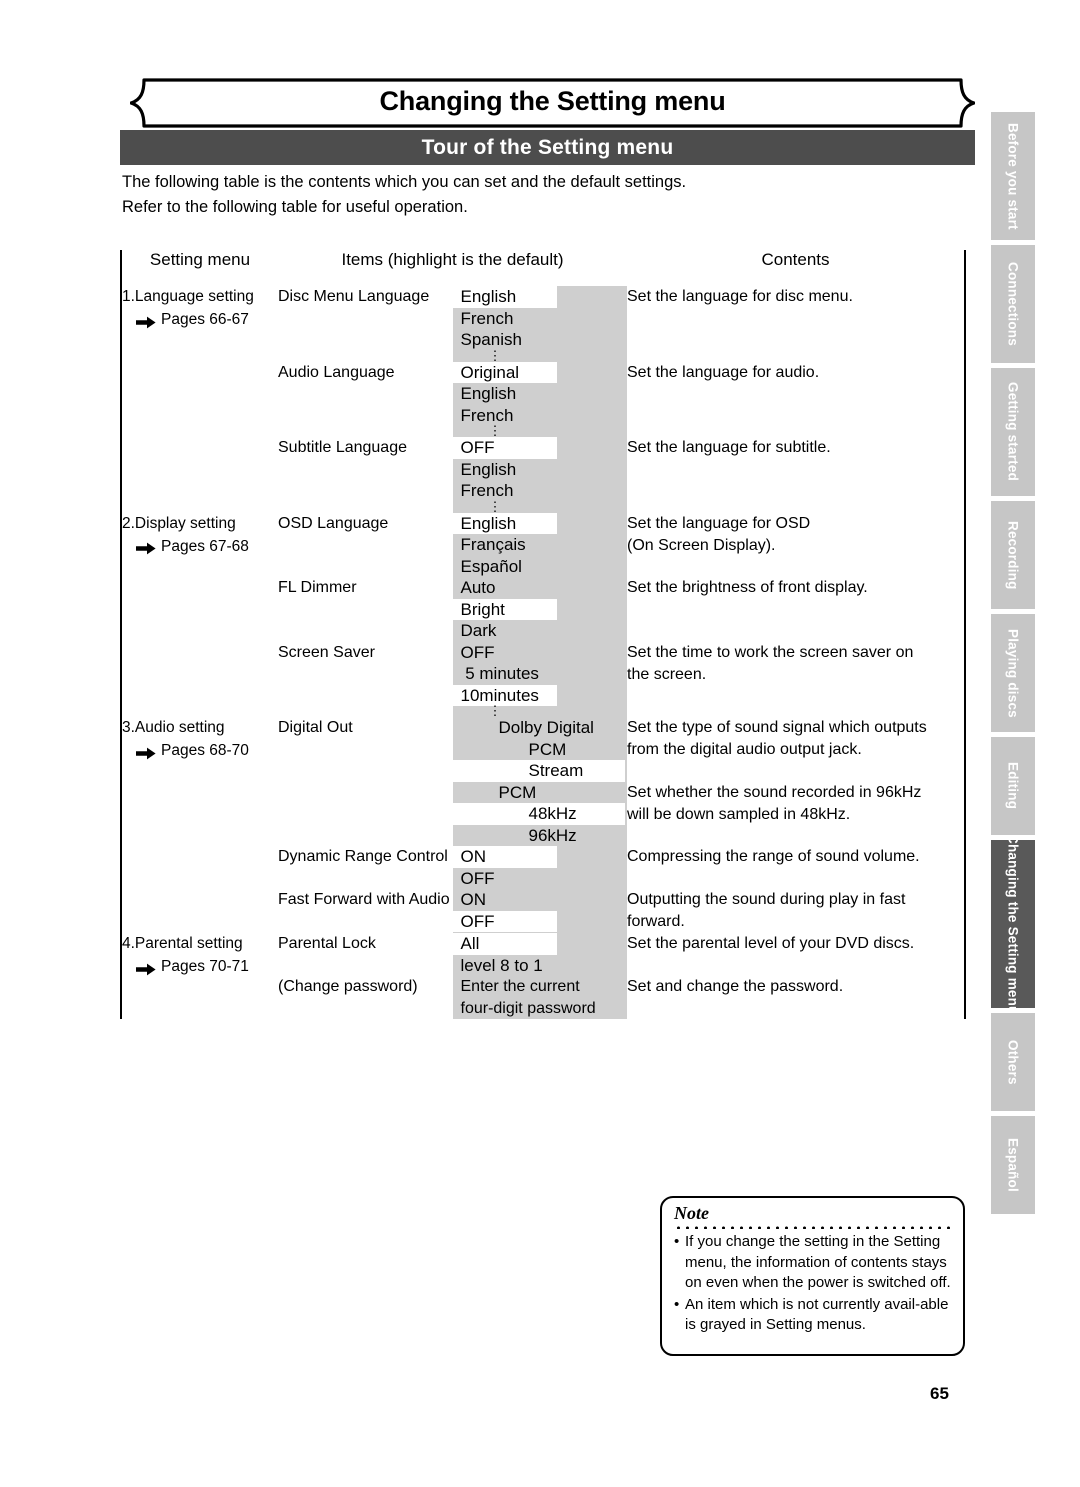  Describe the element at coordinates (540, 987) in the screenshot. I see `option: Enter the current` at that location.